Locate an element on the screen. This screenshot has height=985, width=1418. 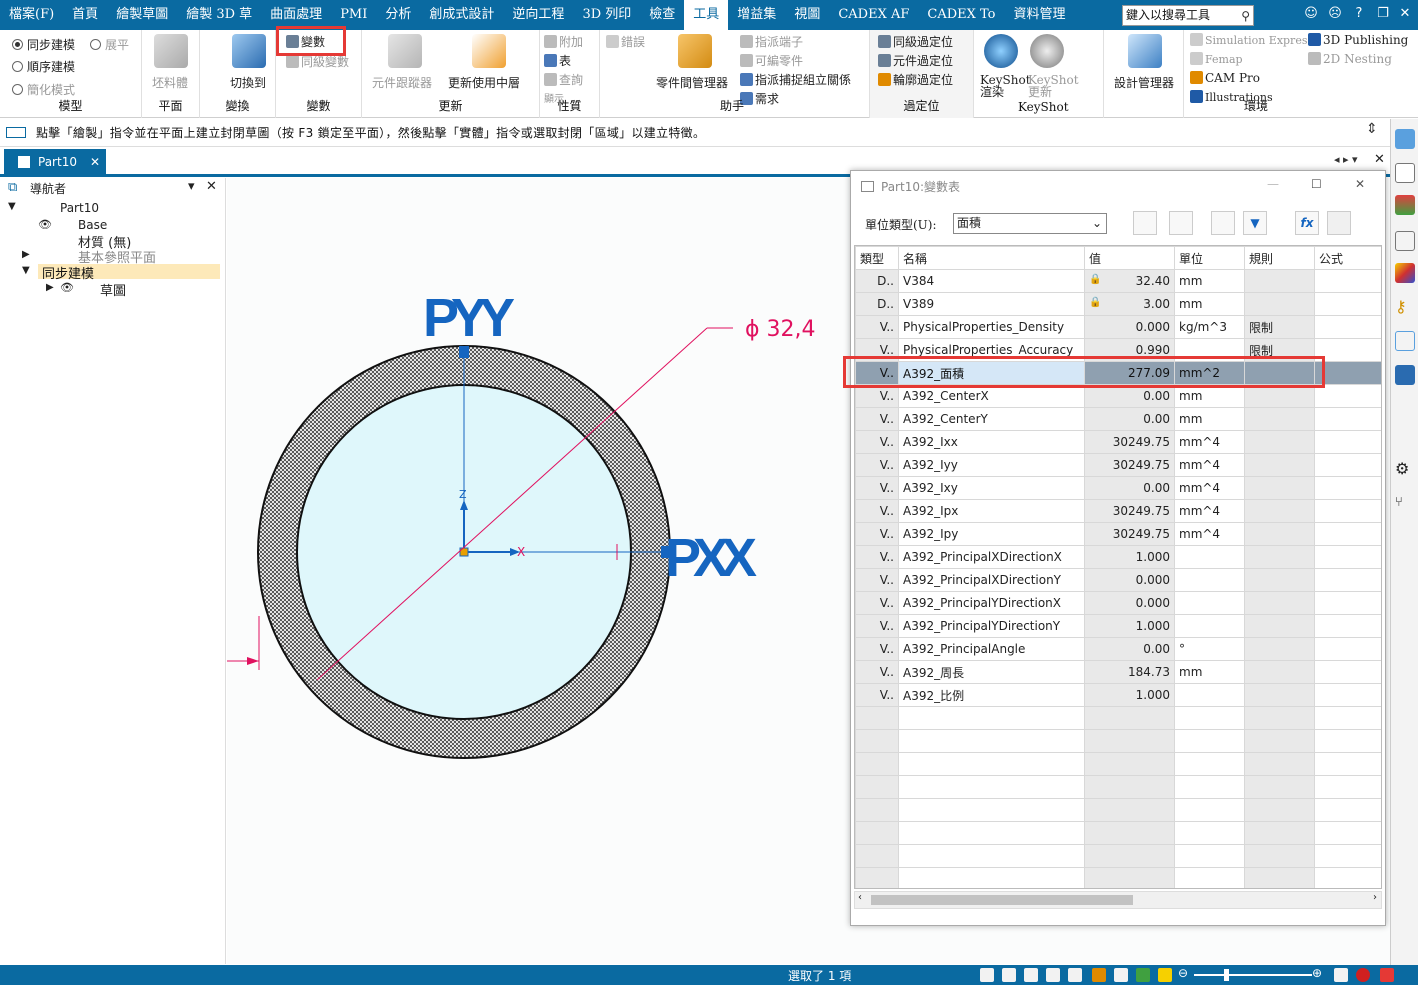
table-row: V.. A392_PrincipalXDirectionX 1.000 is located at coordinates (1118, 557).